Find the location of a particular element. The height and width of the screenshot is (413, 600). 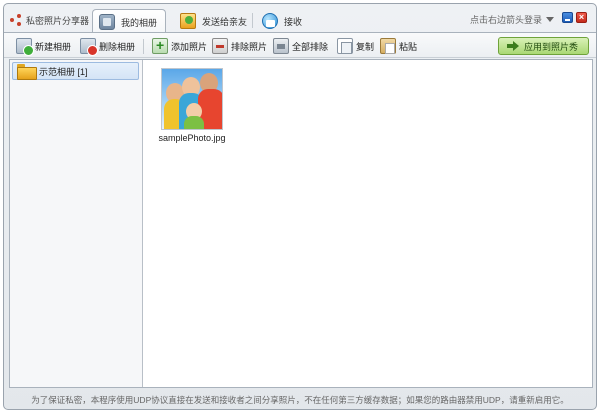

photo-item: samplePhoto.jpg is located at coordinates (192, 105).